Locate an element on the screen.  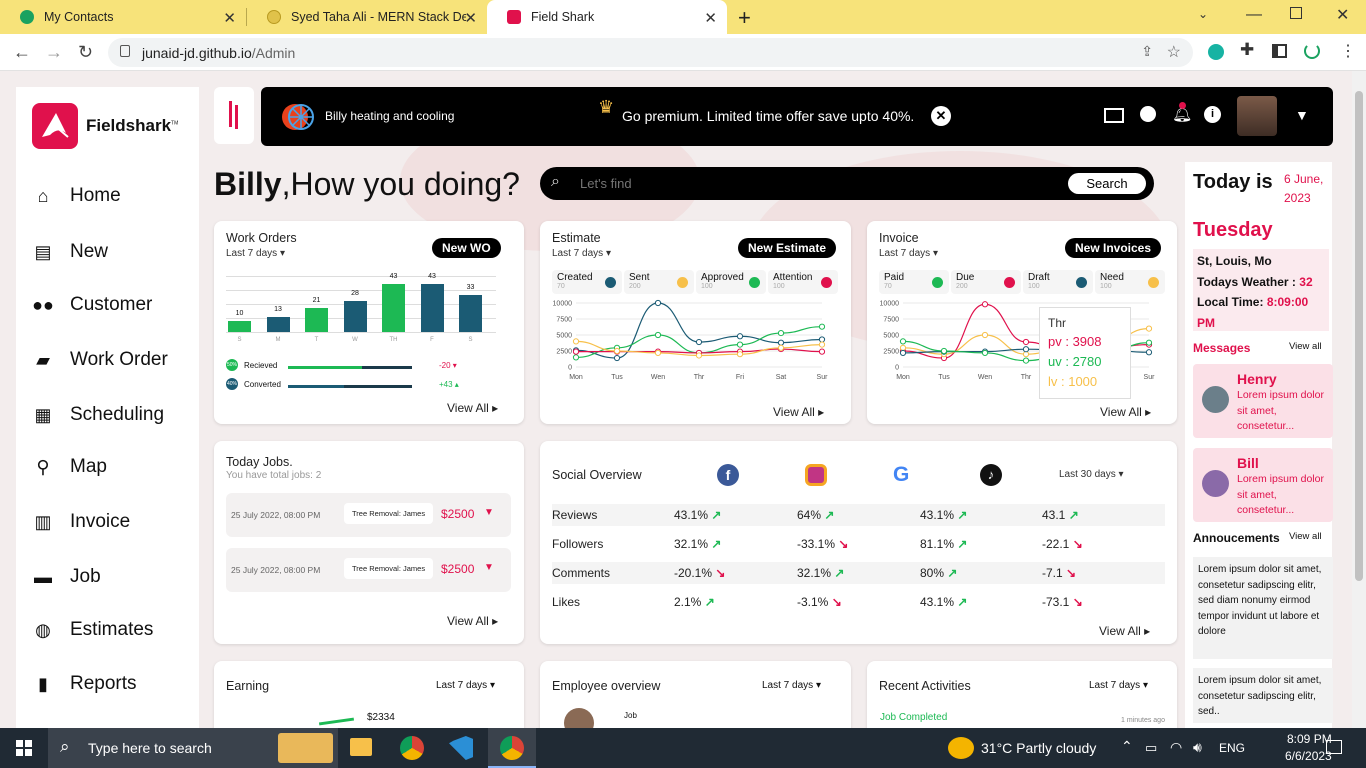
sidebar-item-new: ▤ New is located at coordinates (70, 252).